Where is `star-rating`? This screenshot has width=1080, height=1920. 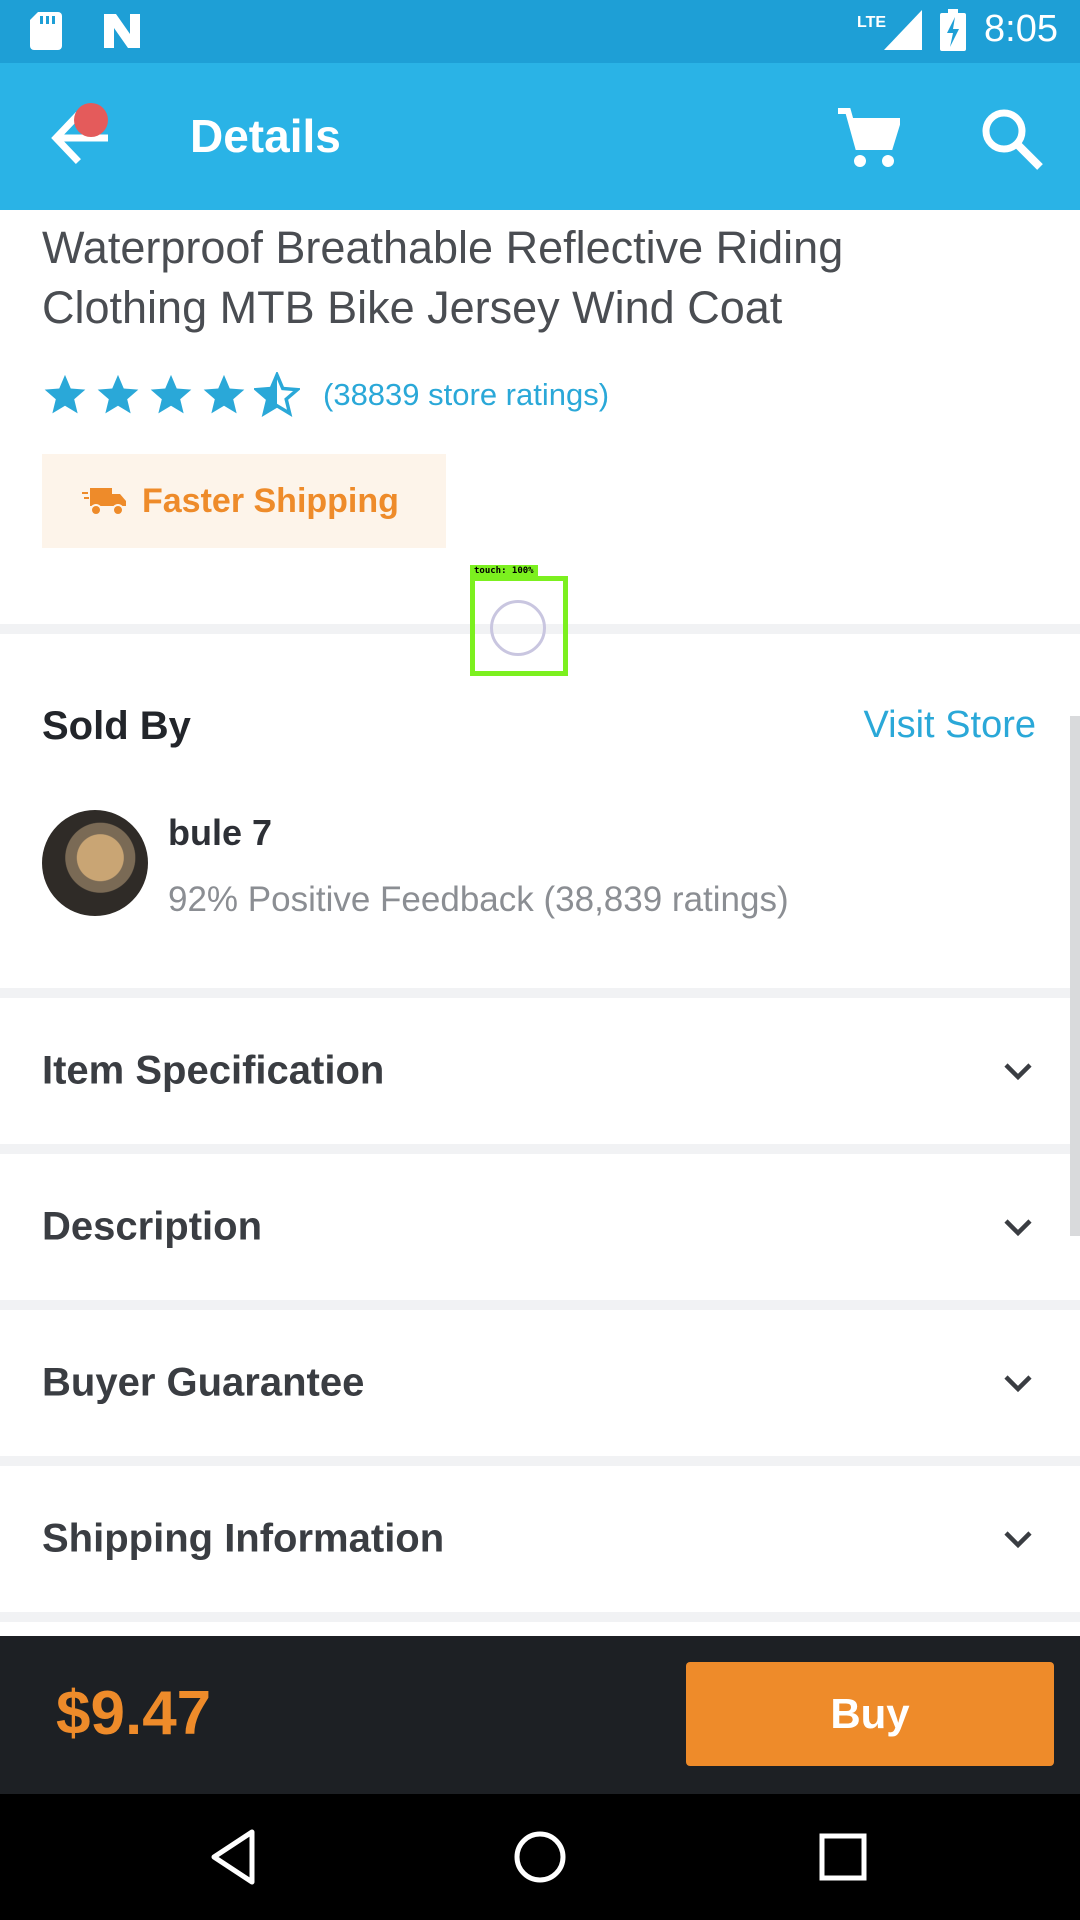
star-rating is located at coordinates (174, 395).